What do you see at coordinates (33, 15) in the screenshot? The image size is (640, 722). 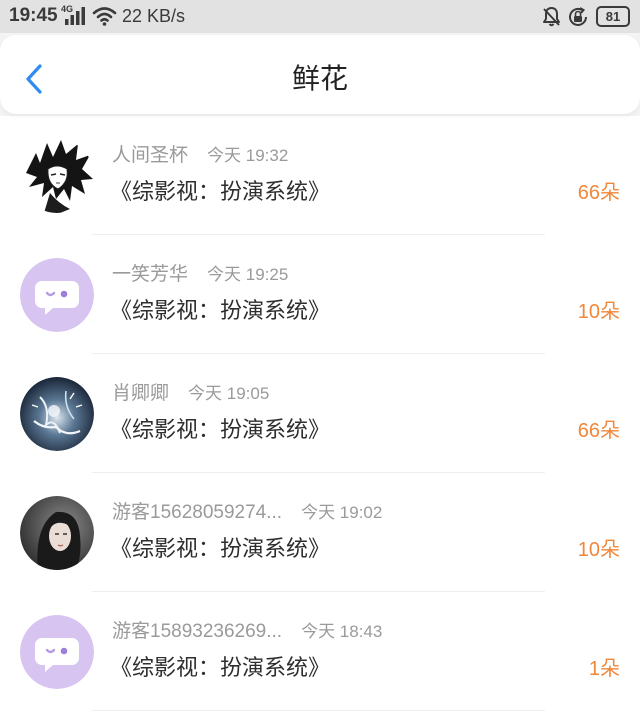 I see `status-time: 19:45` at bounding box center [33, 15].